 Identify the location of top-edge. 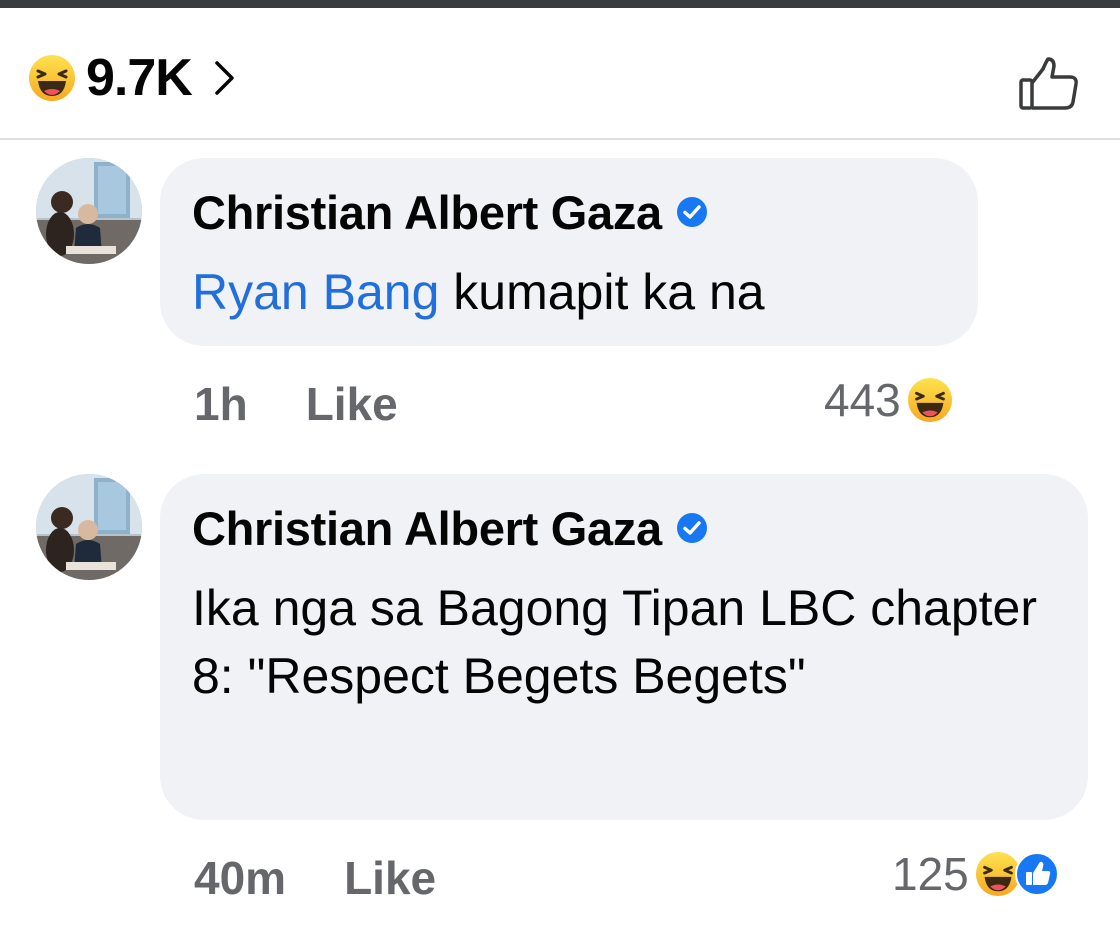
(560, 4).